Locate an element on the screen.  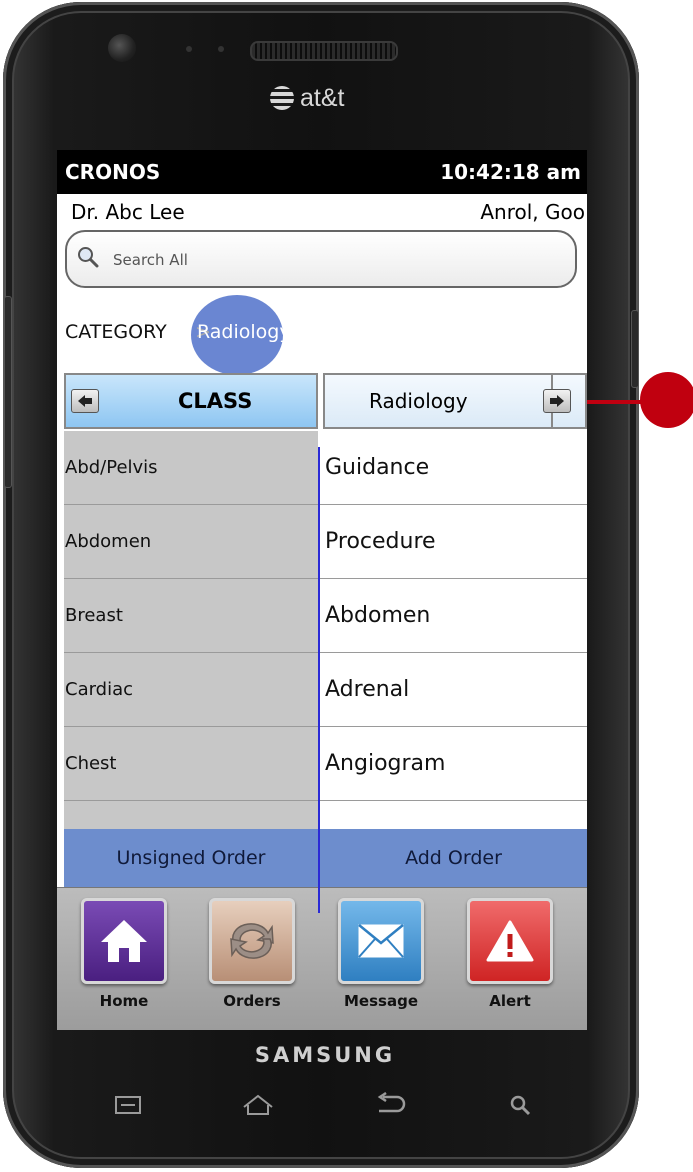
home-outline-icon is located at coordinates (258, 1104).